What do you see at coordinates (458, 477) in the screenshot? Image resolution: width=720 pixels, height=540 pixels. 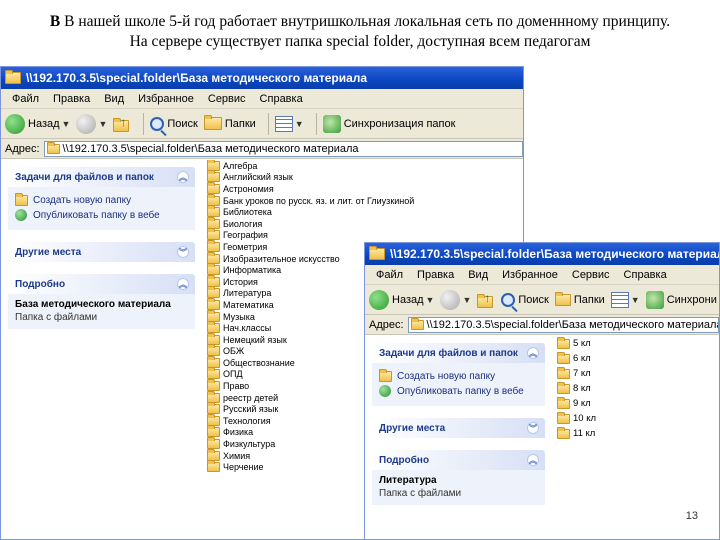 I see `details-panel: Подробно ︽ Литература Папка с файлами` at bounding box center [458, 477].